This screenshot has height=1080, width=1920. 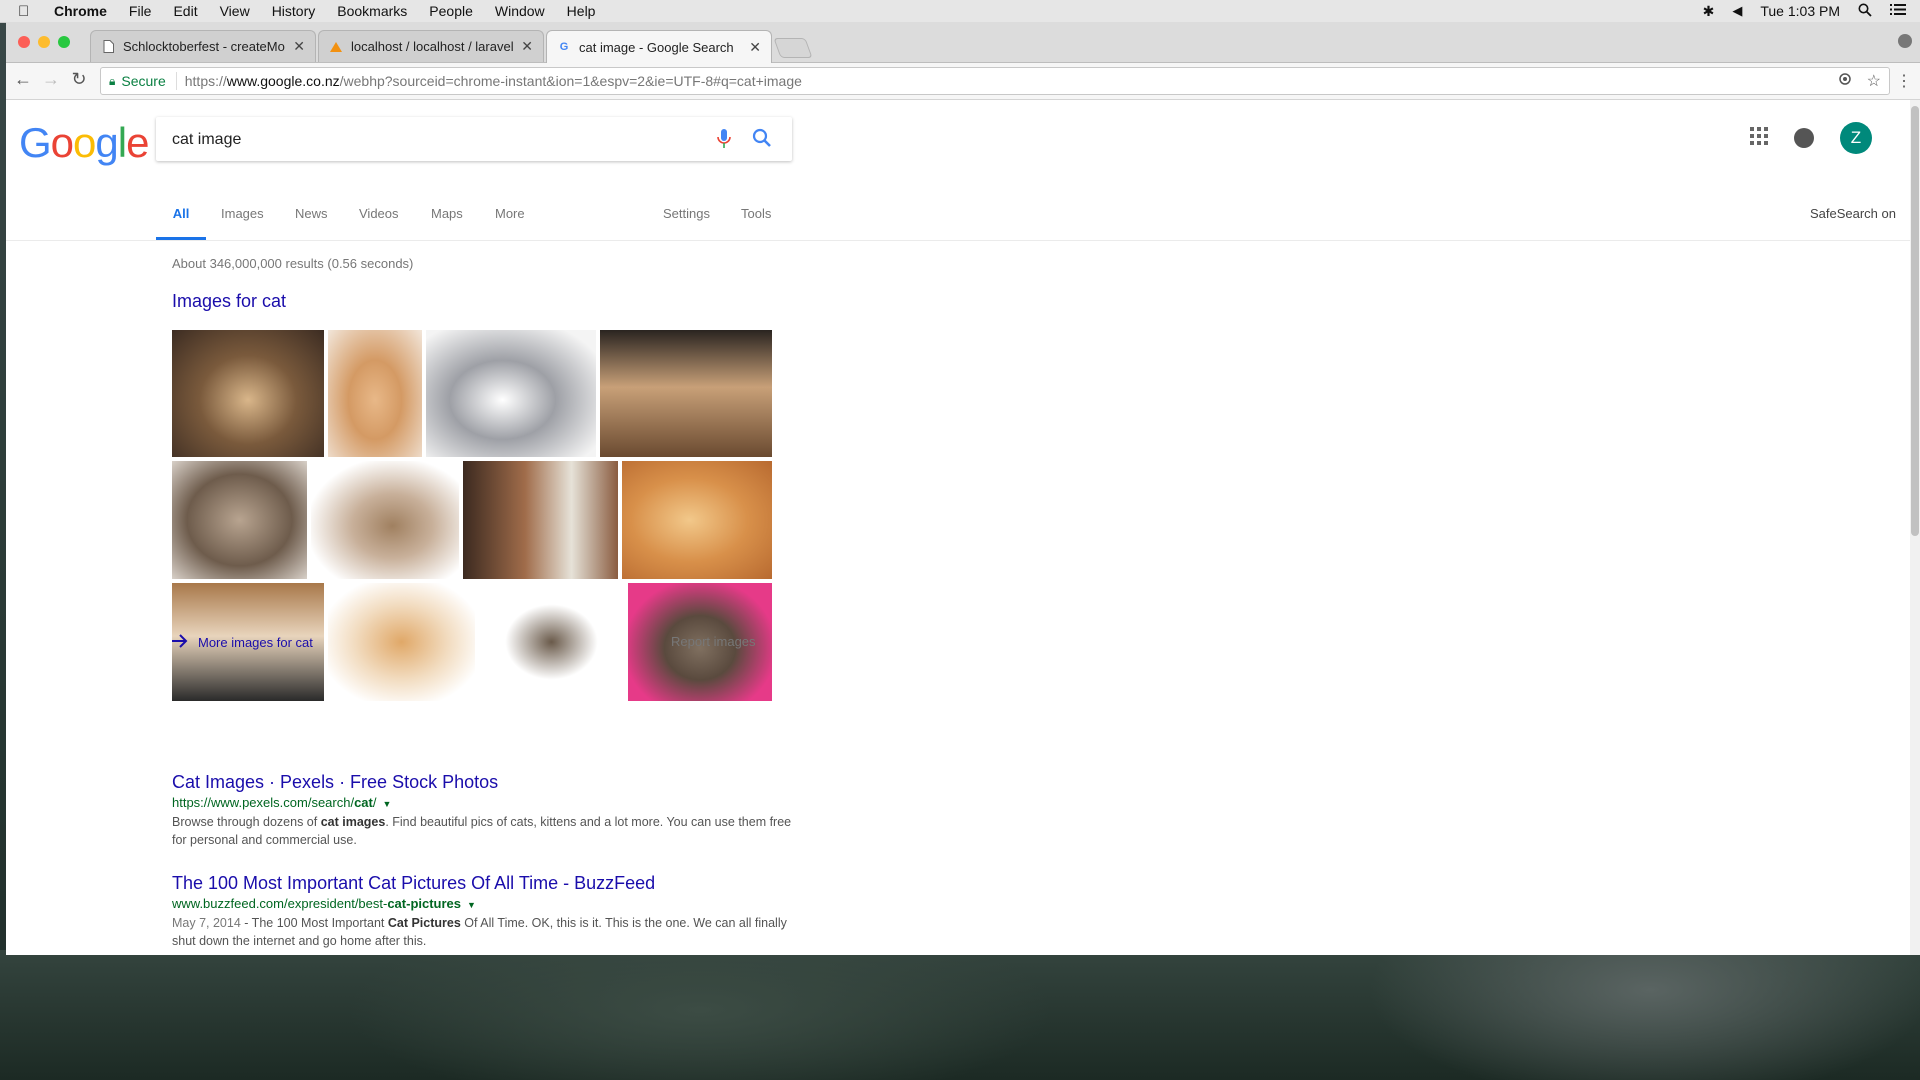 What do you see at coordinates (724, 141) in the screenshot?
I see `microphone-icon` at bounding box center [724, 141].